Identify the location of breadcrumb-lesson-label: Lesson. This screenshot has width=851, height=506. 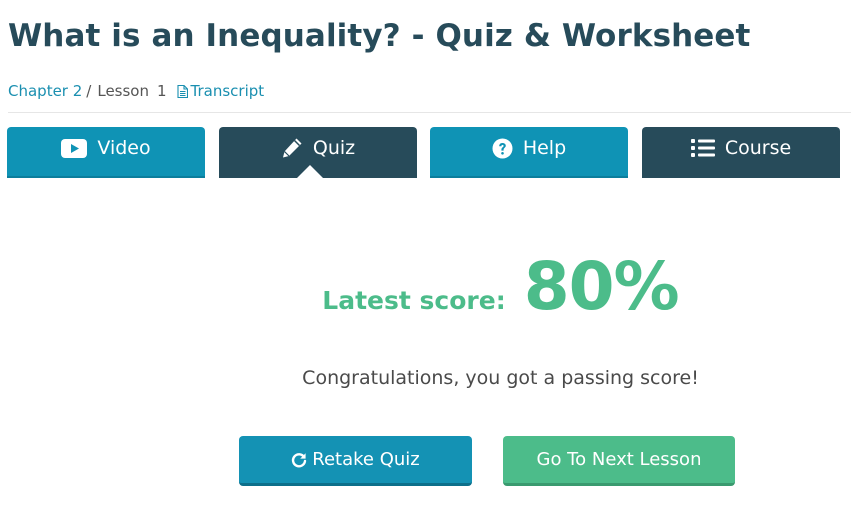
(123, 91).